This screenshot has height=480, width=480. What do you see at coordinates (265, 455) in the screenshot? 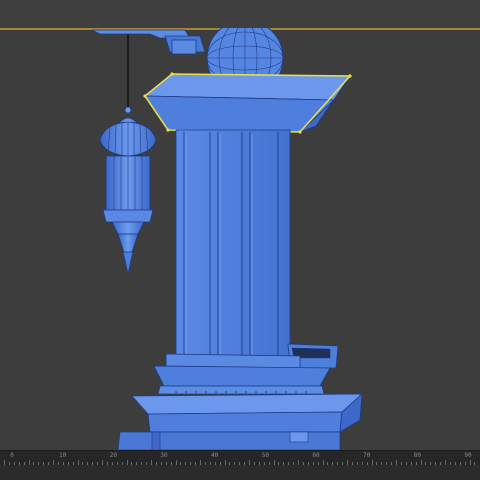
I see `timeline-tick-label: 50` at bounding box center [265, 455].